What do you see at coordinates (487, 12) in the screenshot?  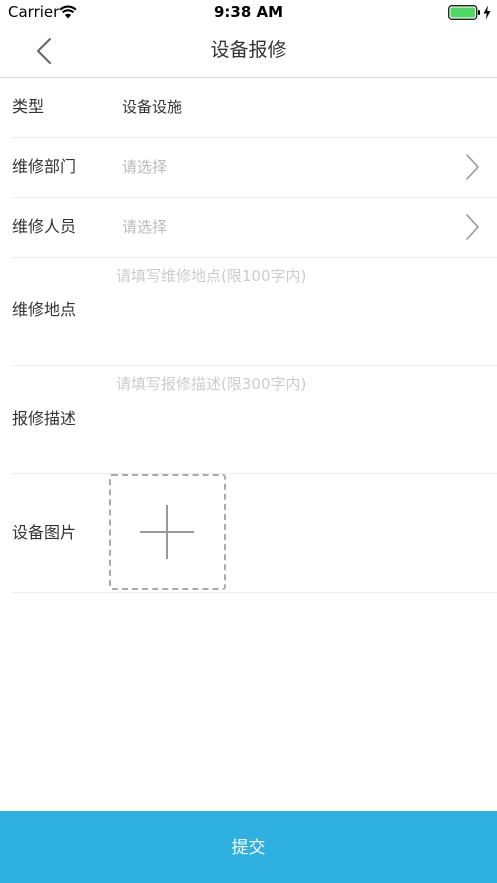 I see `charging-icon` at bounding box center [487, 12].